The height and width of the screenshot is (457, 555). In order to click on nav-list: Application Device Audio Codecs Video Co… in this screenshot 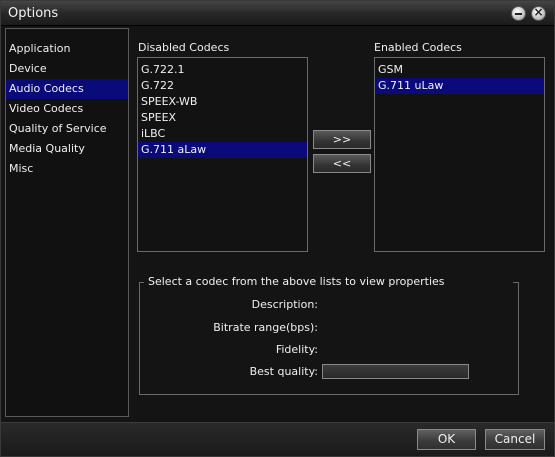, I will do `click(67, 109)`.